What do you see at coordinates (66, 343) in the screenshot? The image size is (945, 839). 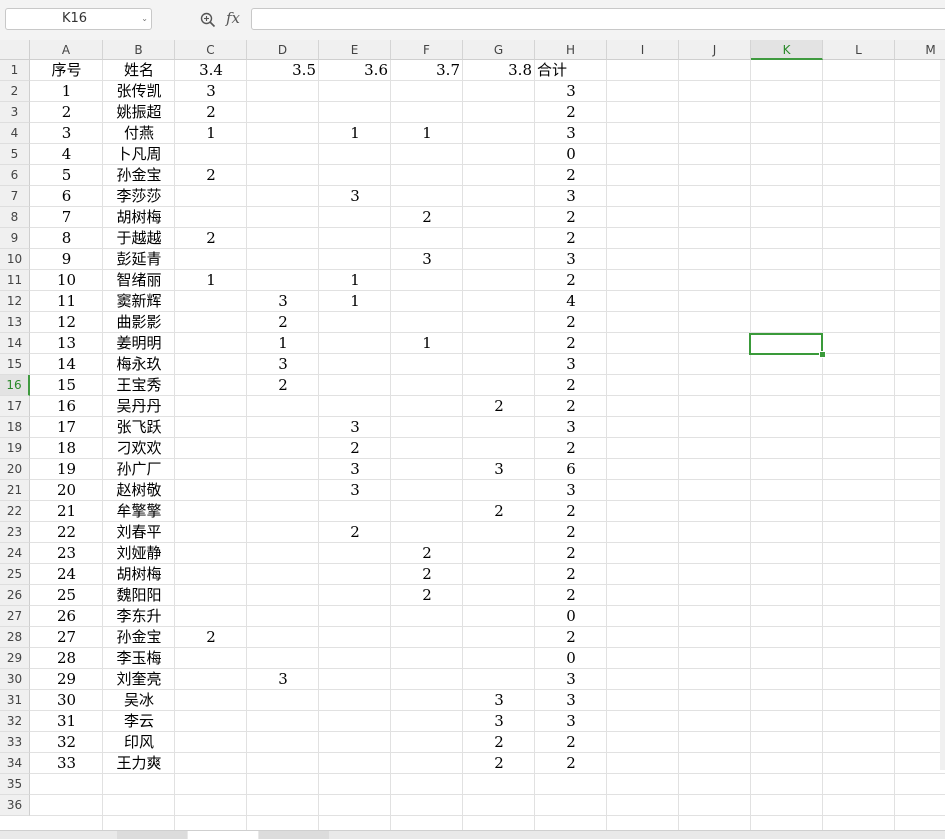 I see `cell-A14: 13` at bounding box center [66, 343].